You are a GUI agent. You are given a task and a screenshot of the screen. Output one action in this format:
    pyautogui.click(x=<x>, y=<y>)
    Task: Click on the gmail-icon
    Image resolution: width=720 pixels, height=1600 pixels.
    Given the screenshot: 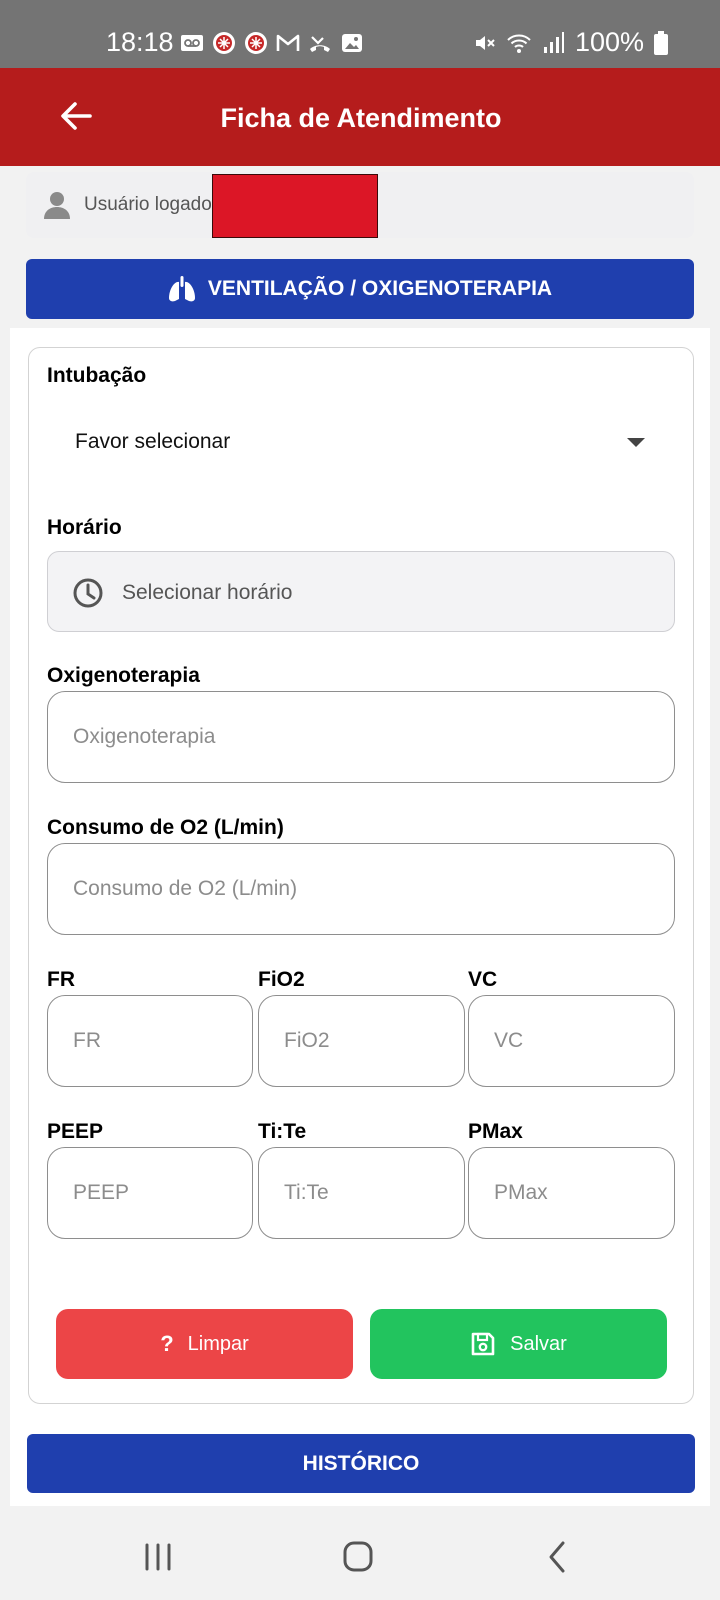 What is the action you would take?
    pyautogui.click(x=288, y=42)
    